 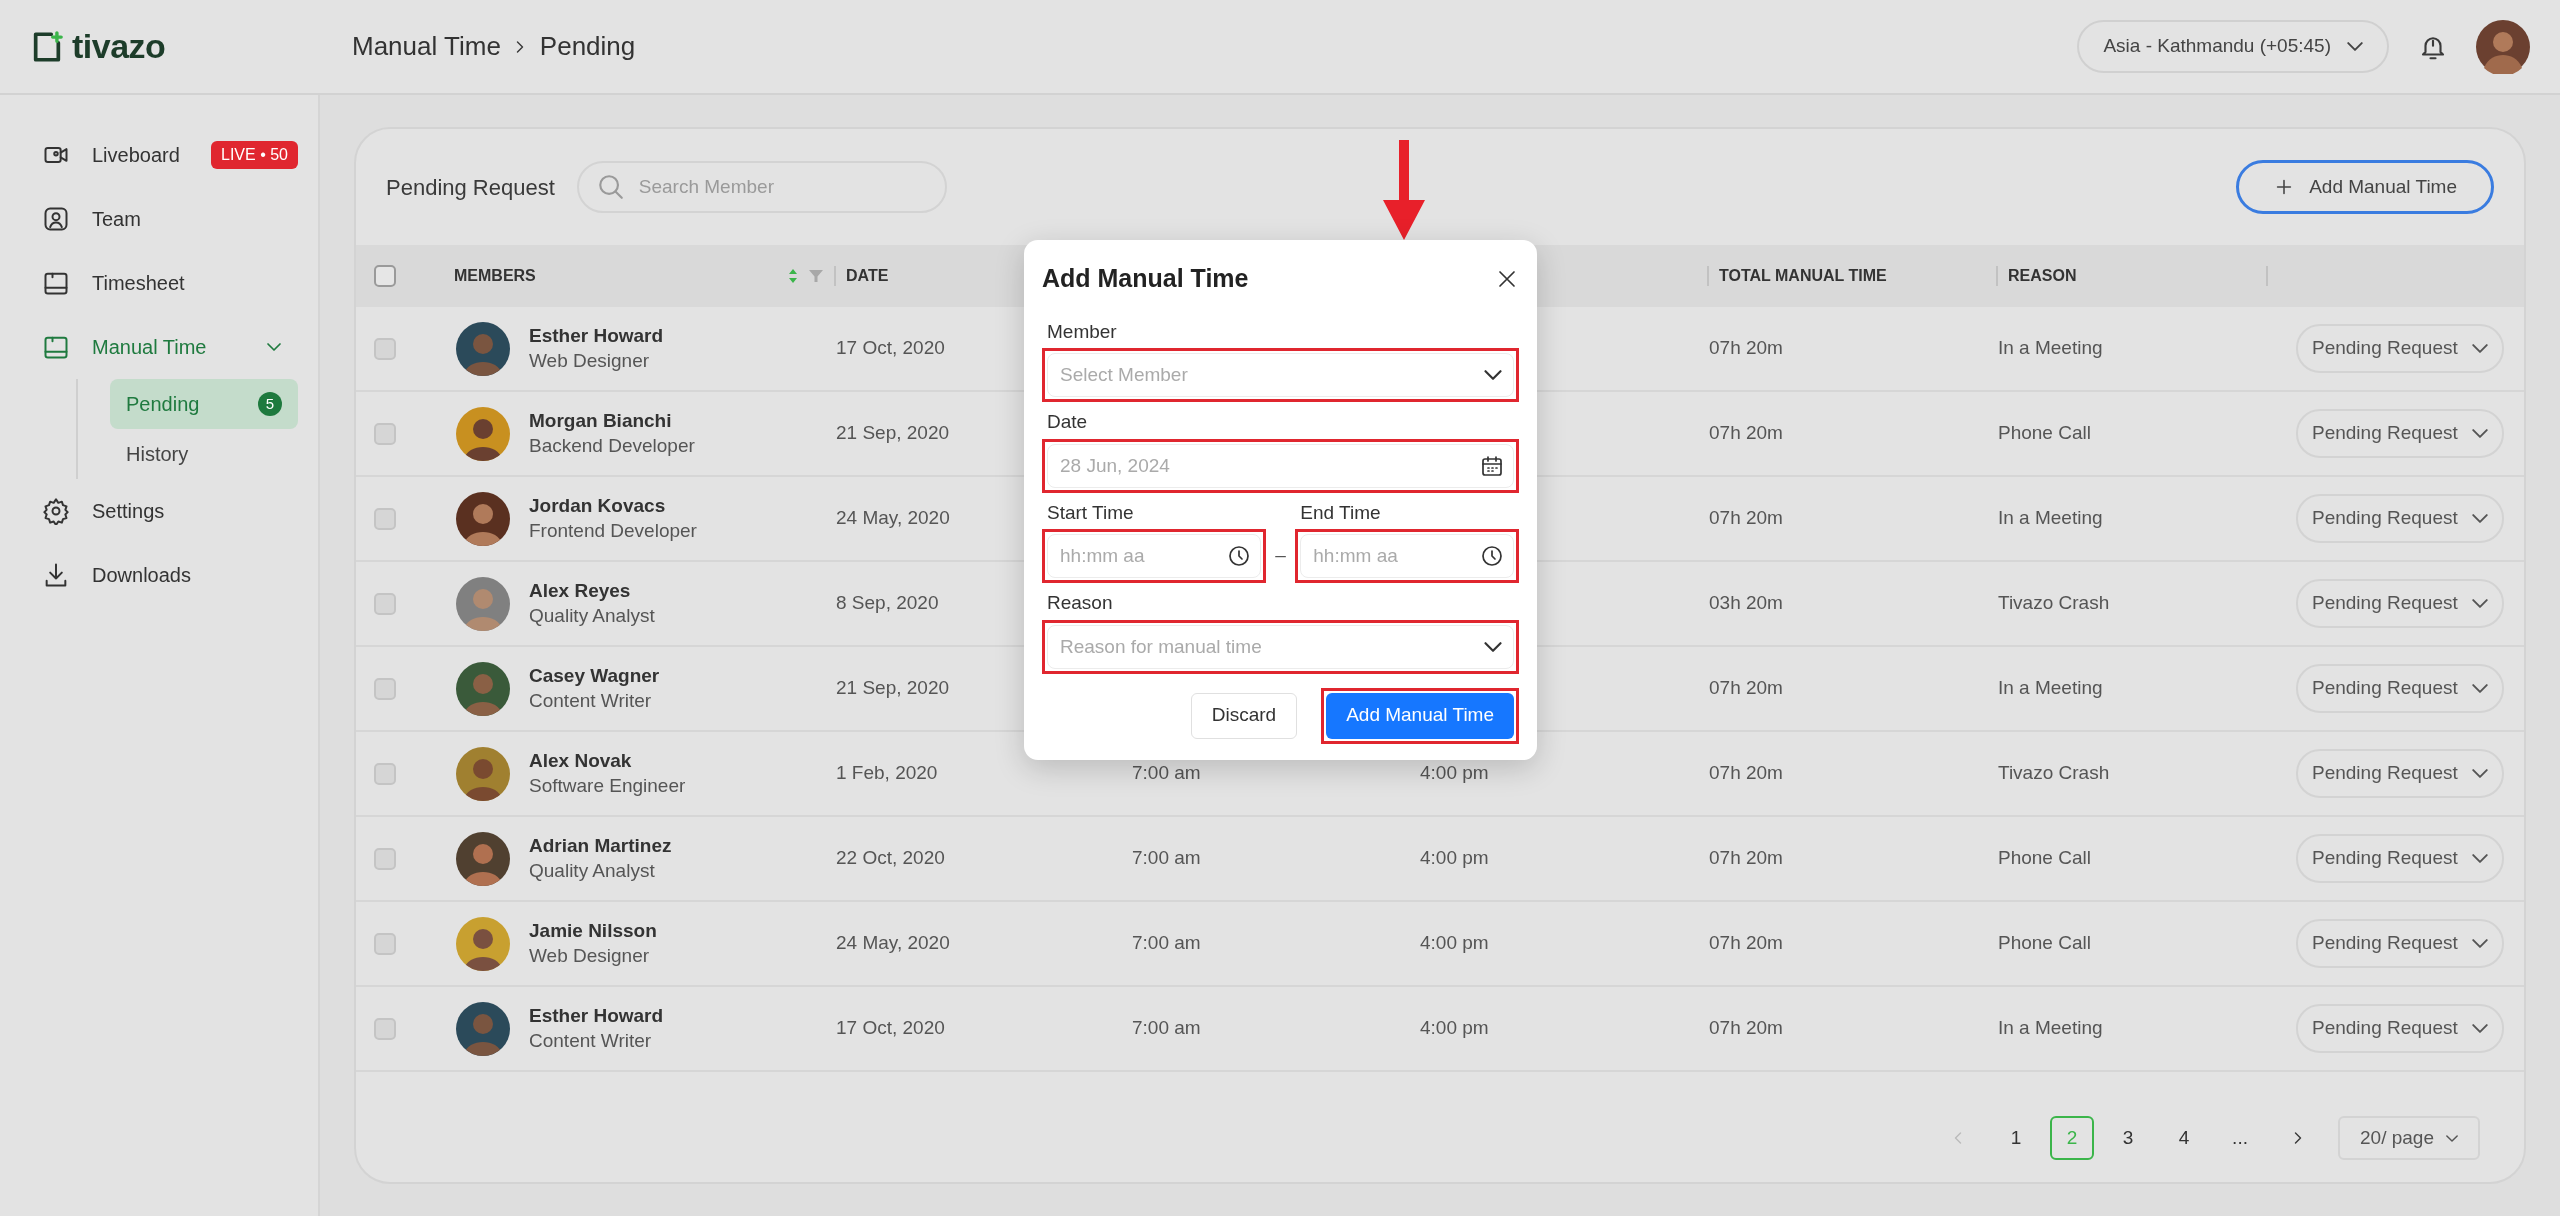 What do you see at coordinates (385, 276) in the screenshot?
I see `select-all-checkbox` at bounding box center [385, 276].